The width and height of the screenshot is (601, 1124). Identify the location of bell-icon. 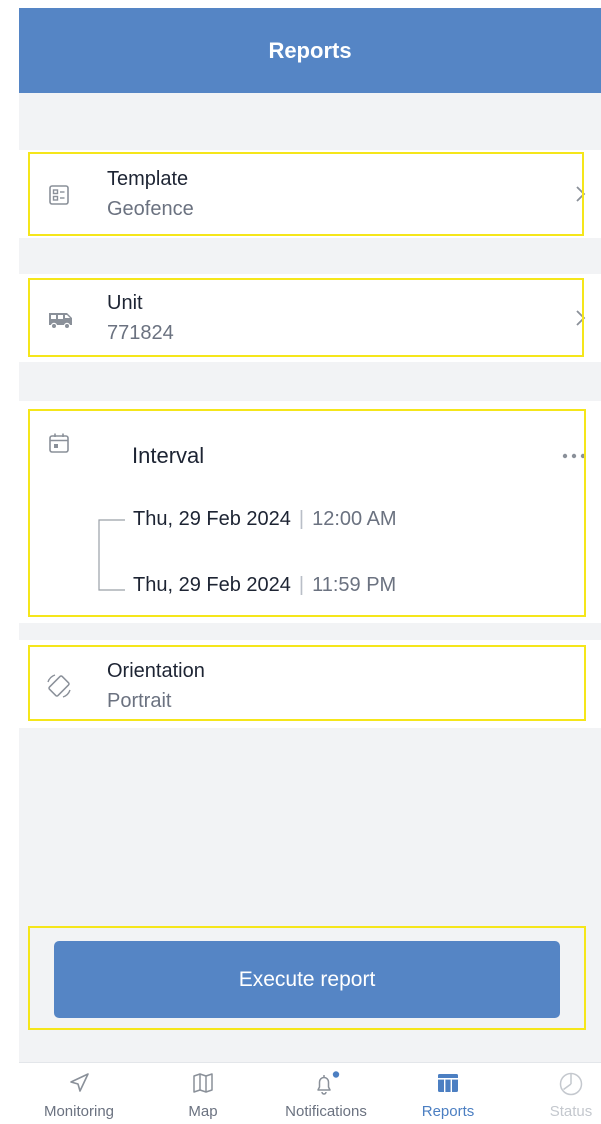
(328, 1083).